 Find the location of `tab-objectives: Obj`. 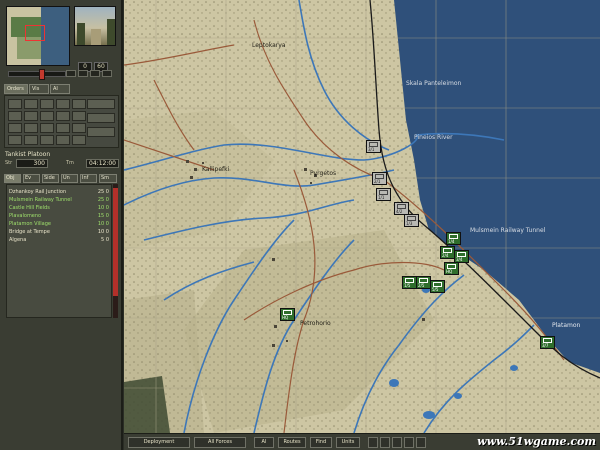

tab-objectives: Obj is located at coordinates (12, 178).